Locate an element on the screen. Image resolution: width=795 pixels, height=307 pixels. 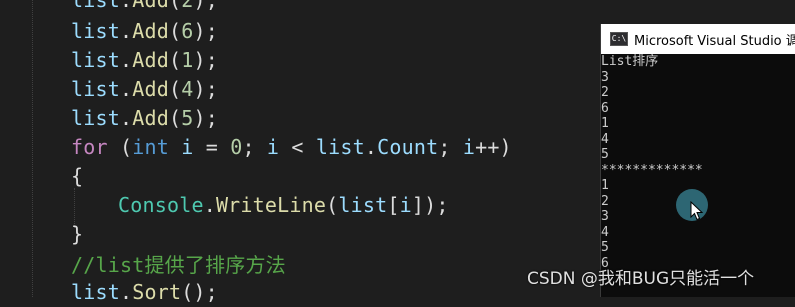
console-line: List排序 is located at coordinates (630, 61).